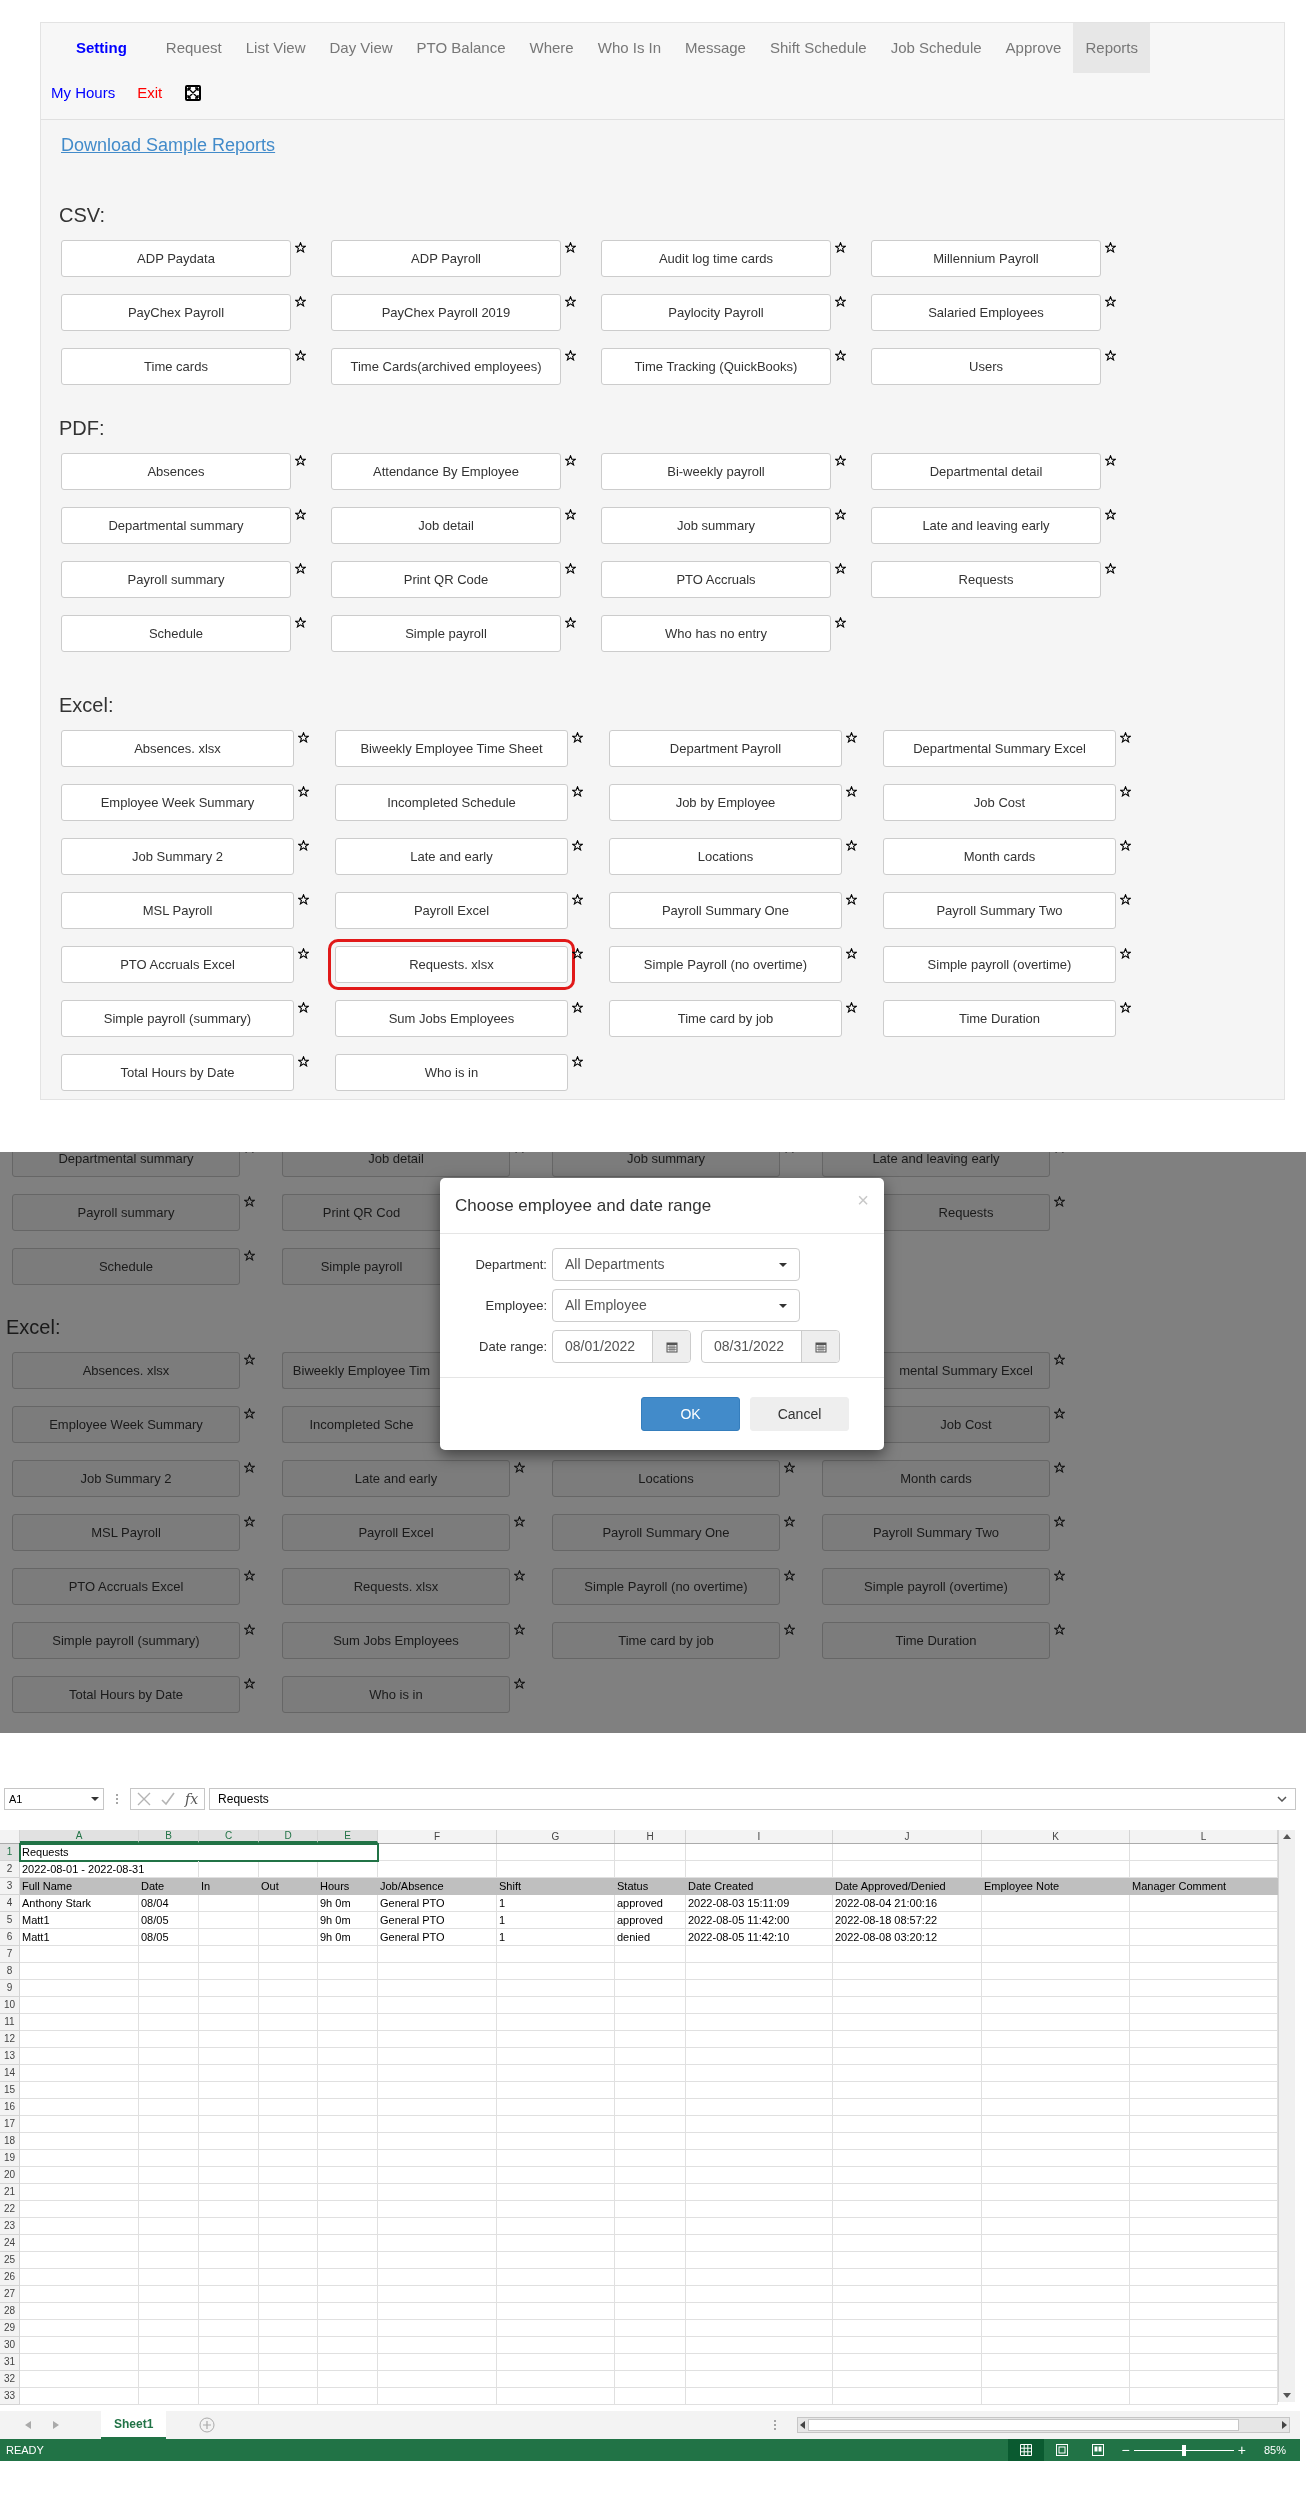 This screenshot has height=2500, width=1314. Describe the element at coordinates (126, 1370) in the screenshot. I see `report-button: Absences. xlsx` at that location.